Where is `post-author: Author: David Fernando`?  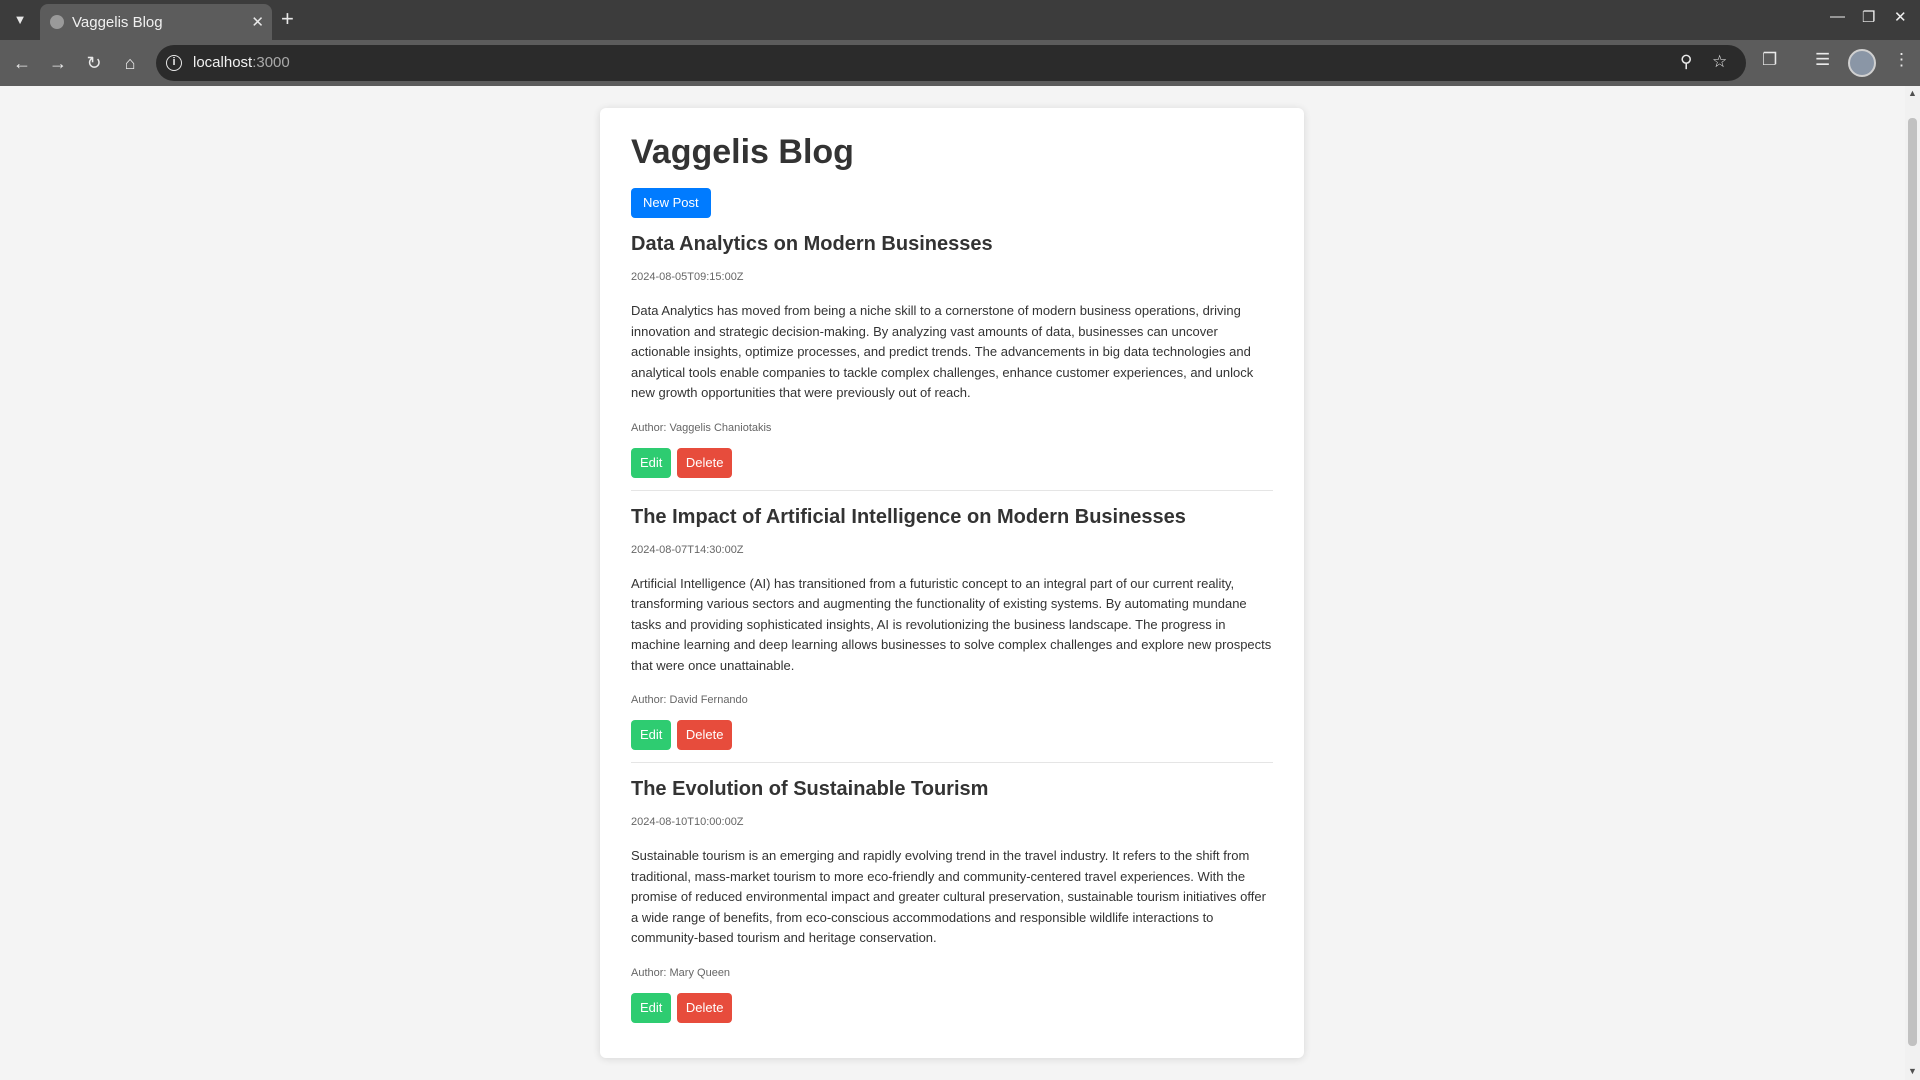 post-author: Author: David Fernando is located at coordinates (689, 700).